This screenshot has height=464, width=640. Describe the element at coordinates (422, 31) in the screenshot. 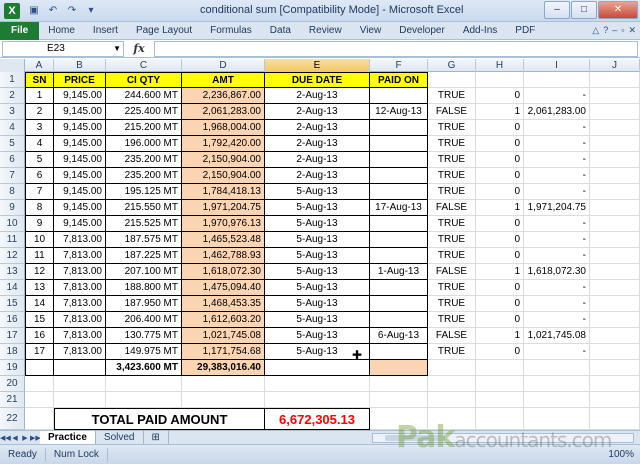

I see `tab-developer: Developer` at that location.